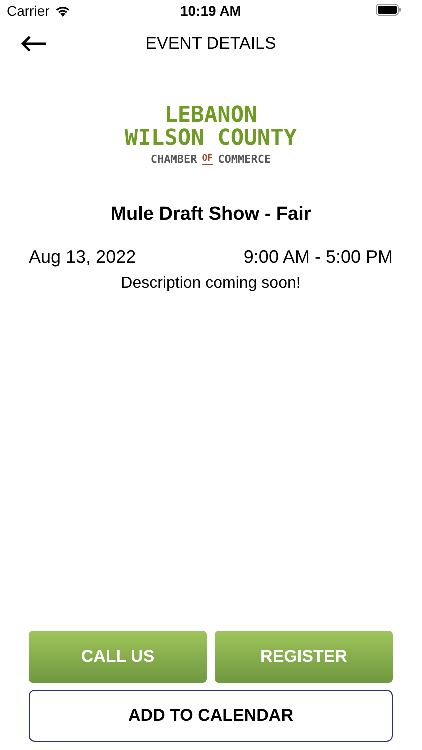  Describe the element at coordinates (389, 10) in the screenshot. I see `battery-icon` at that location.